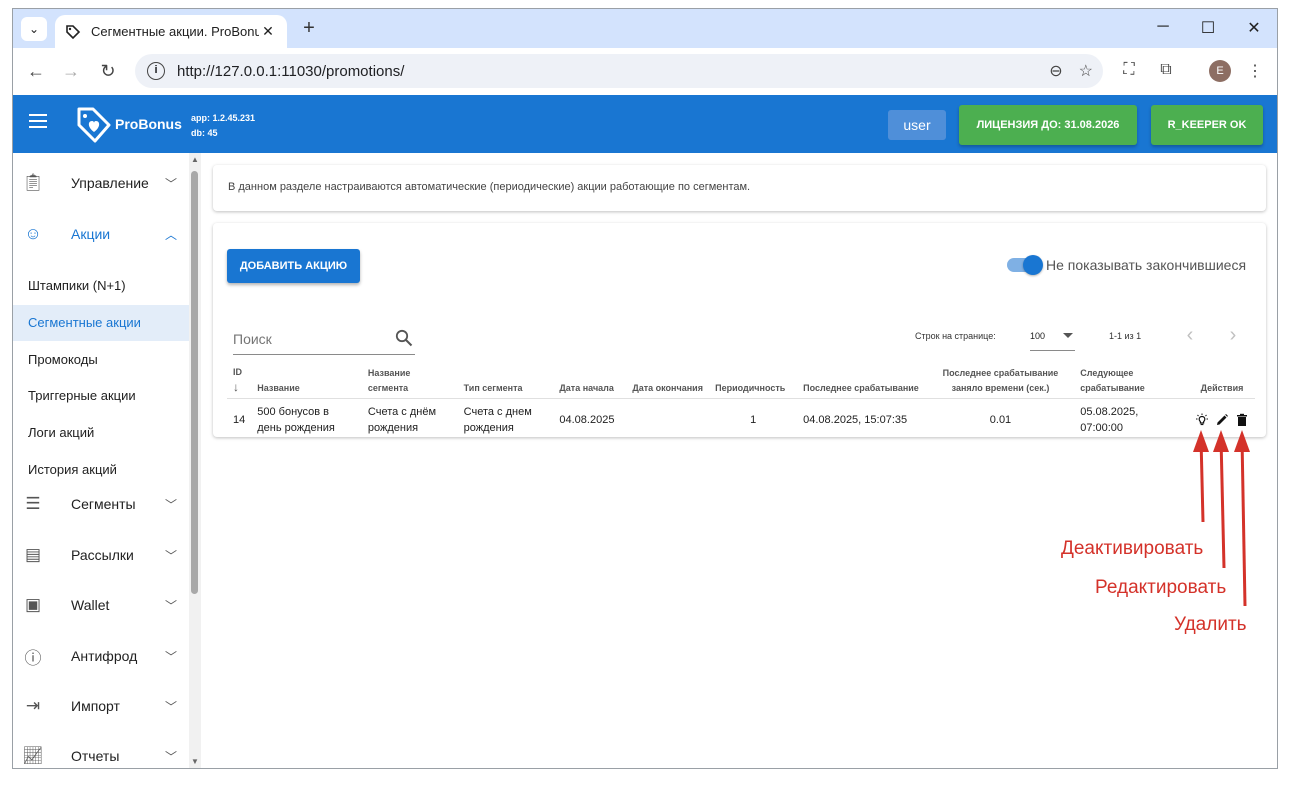 This screenshot has width=1295, height=785. Describe the element at coordinates (195, 761) in the screenshot. I see `scroll-down-icon: ▼` at that location.